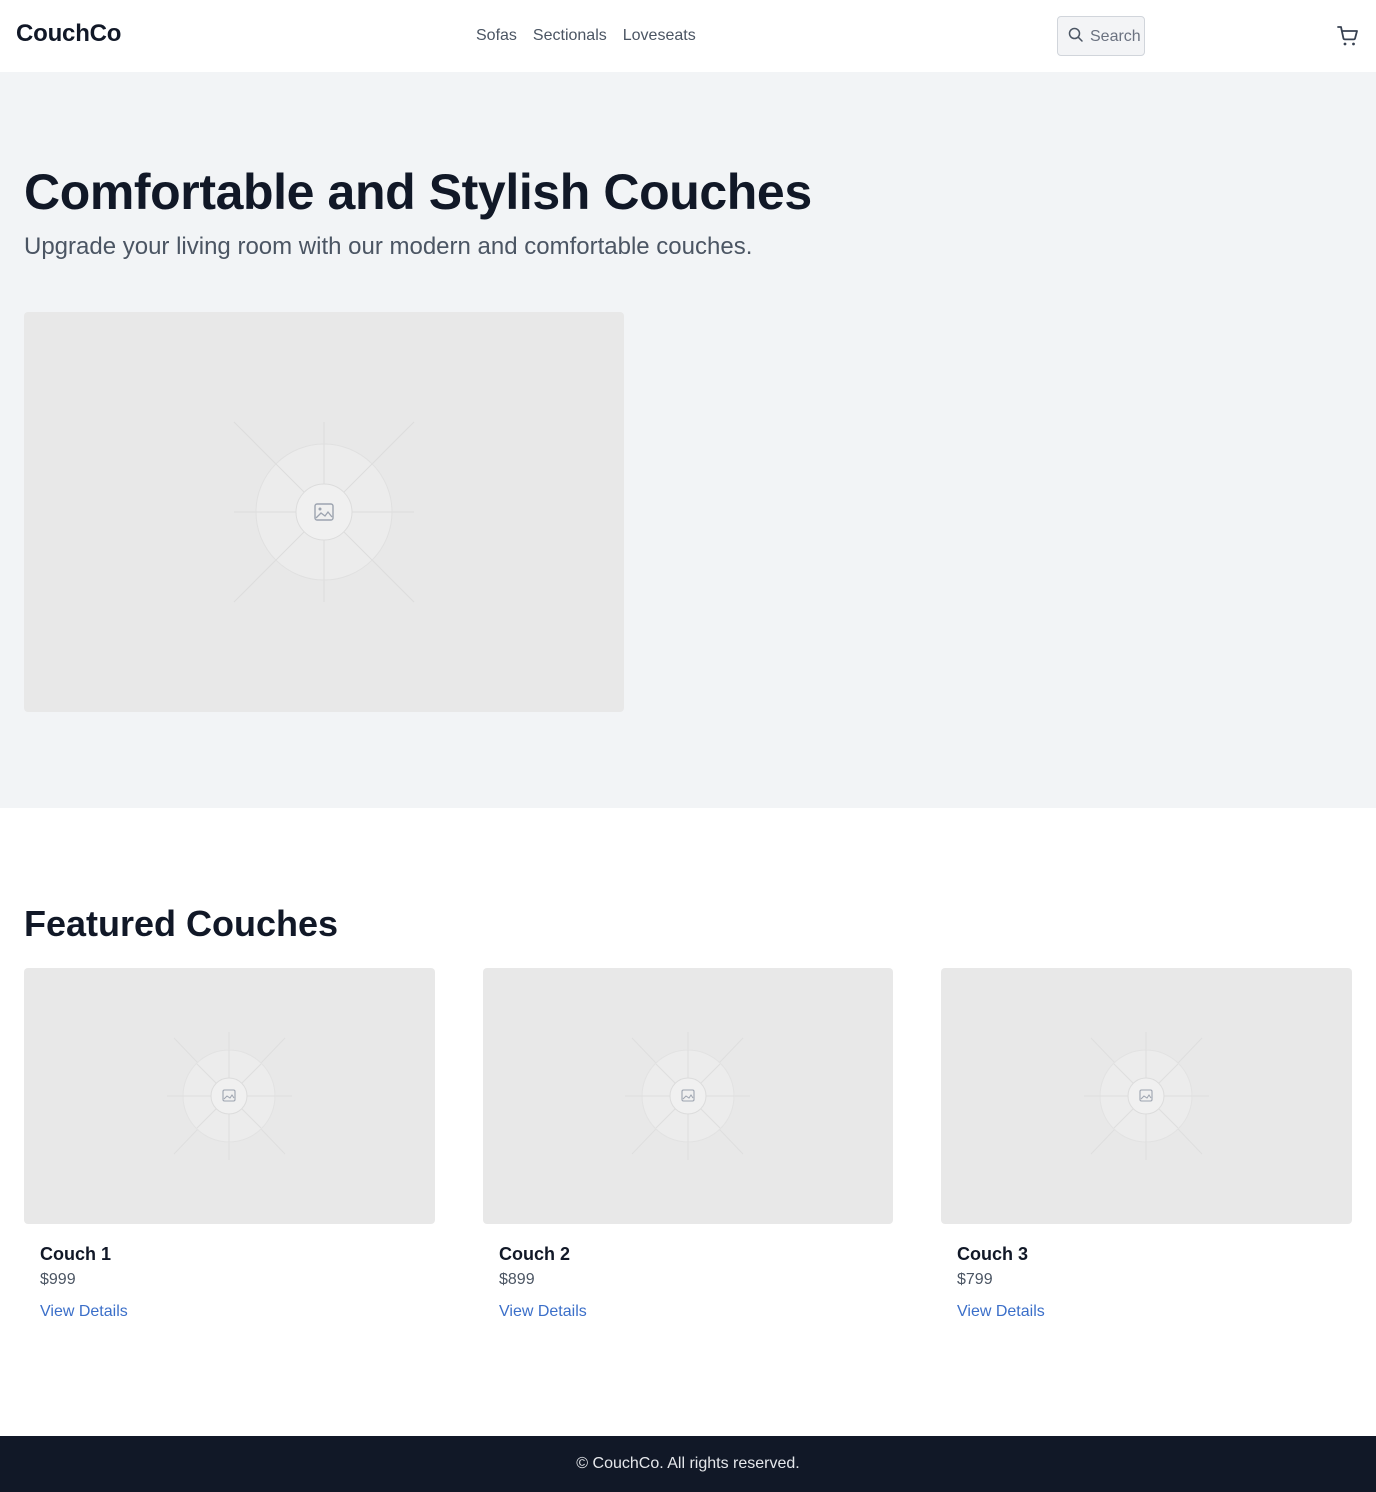 Image resolution: width=1376 pixels, height=1492 pixels. What do you see at coordinates (496, 36) in the screenshot?
I see `nav-link-sofas: Sofas` at bounding box center [496, 36].